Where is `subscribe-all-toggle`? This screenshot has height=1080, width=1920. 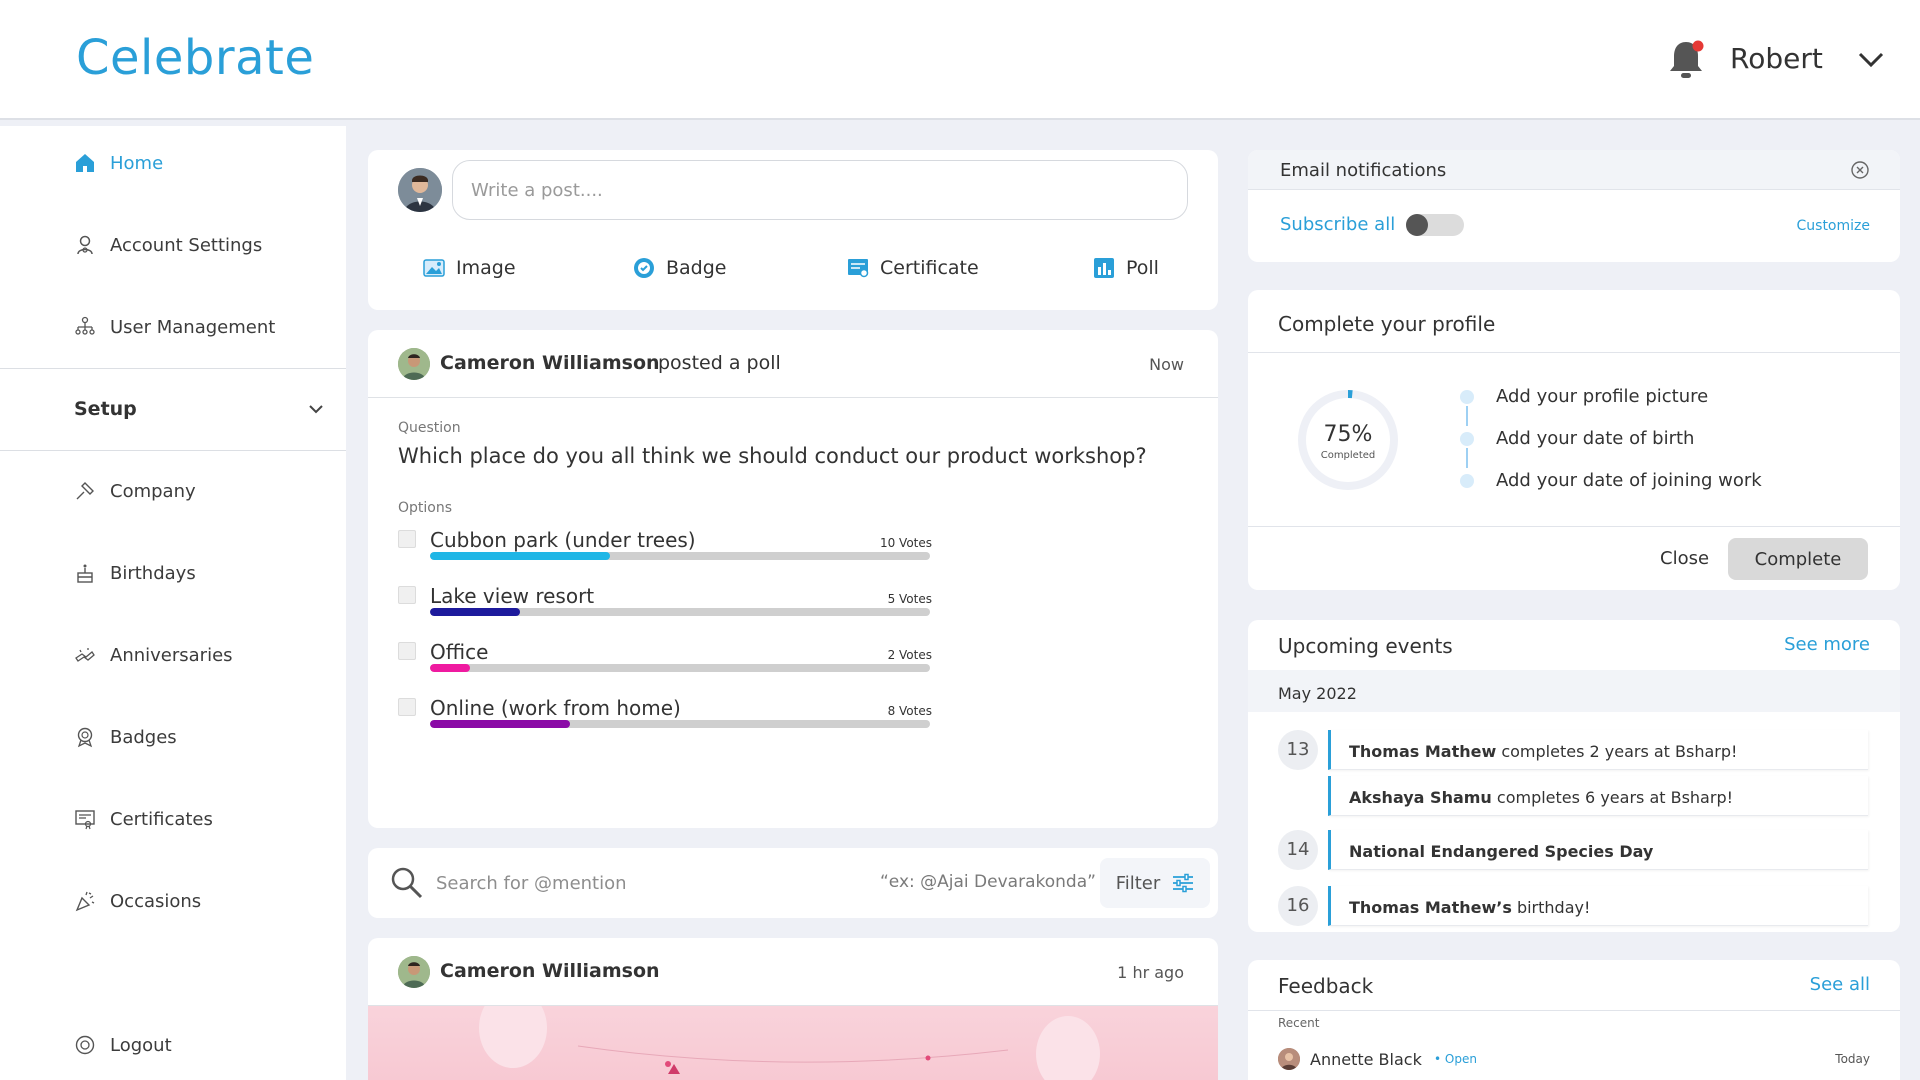 subscribe-all-toggle is located at coordinates (1435, 225).